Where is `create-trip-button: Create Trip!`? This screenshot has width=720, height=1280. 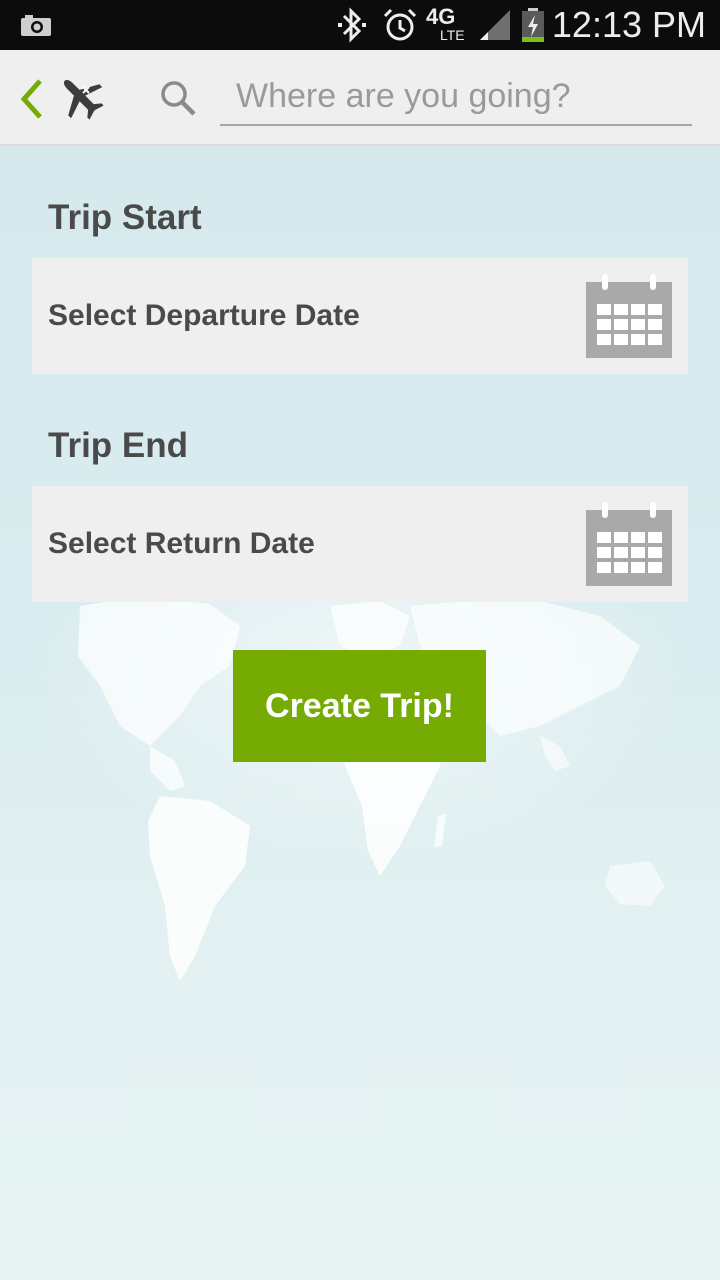 create-trip-button: Create Trip! is located at coordinates (359, 706).